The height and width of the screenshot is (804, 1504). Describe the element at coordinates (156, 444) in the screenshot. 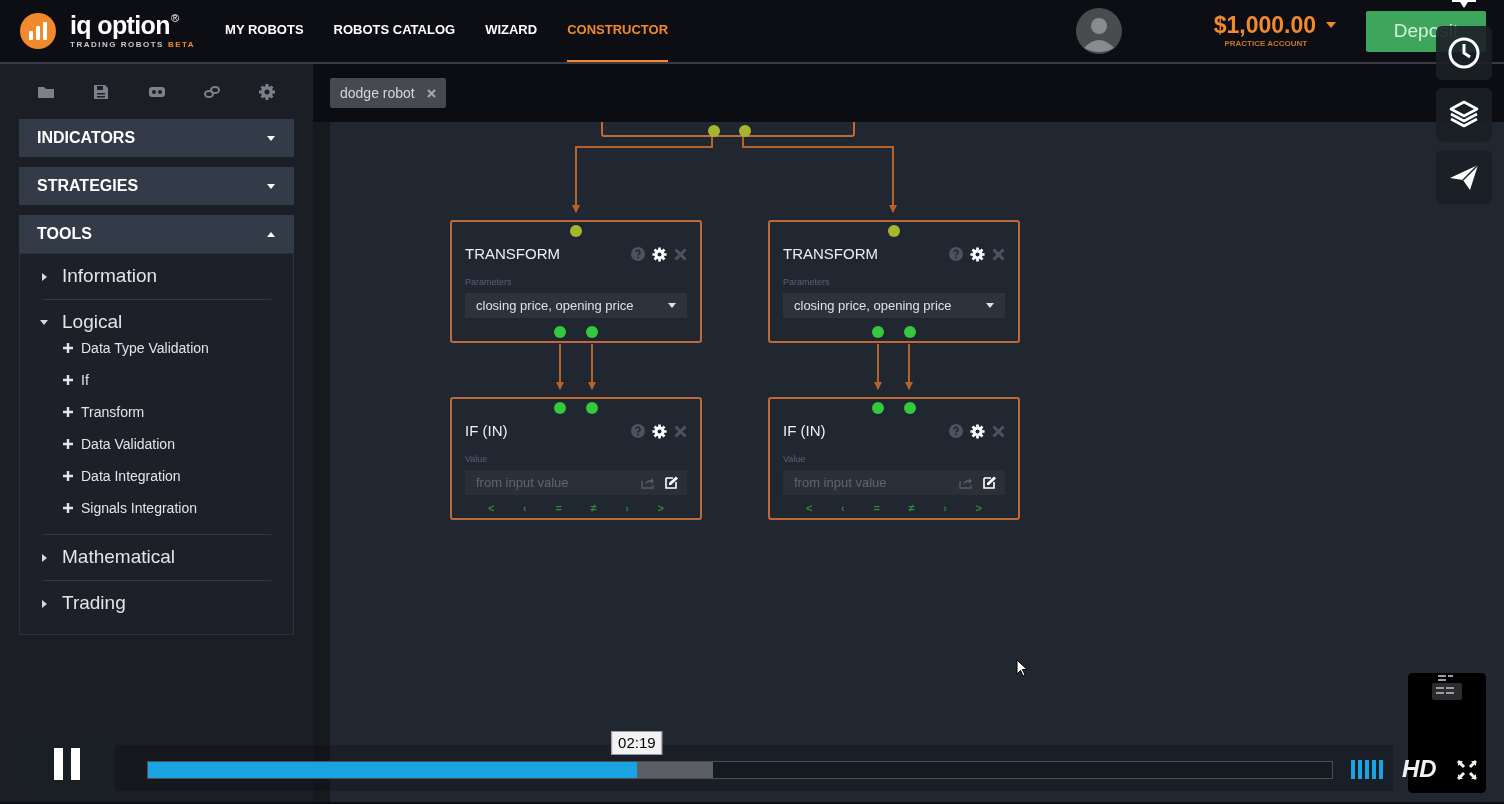

I see `tool-item: Data Validation` at that location.